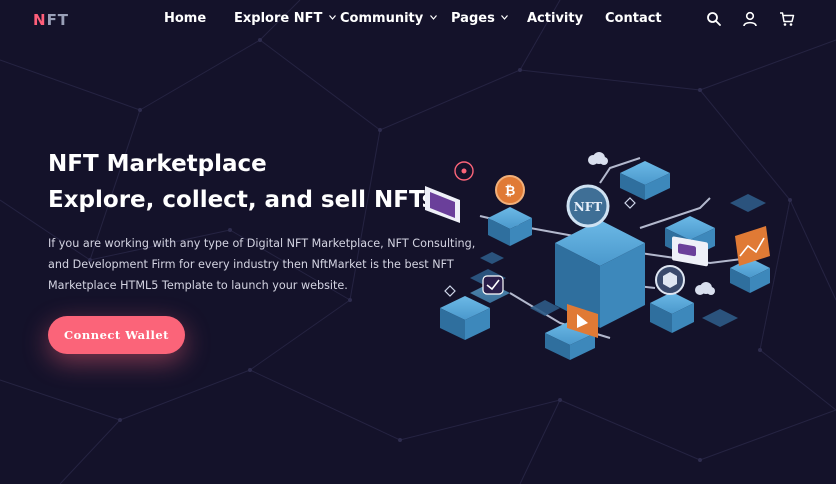  What do you see at coordinates (382, 18) in the screenshot?
I see `nav-label: Community` at bounding box center [382, 18].